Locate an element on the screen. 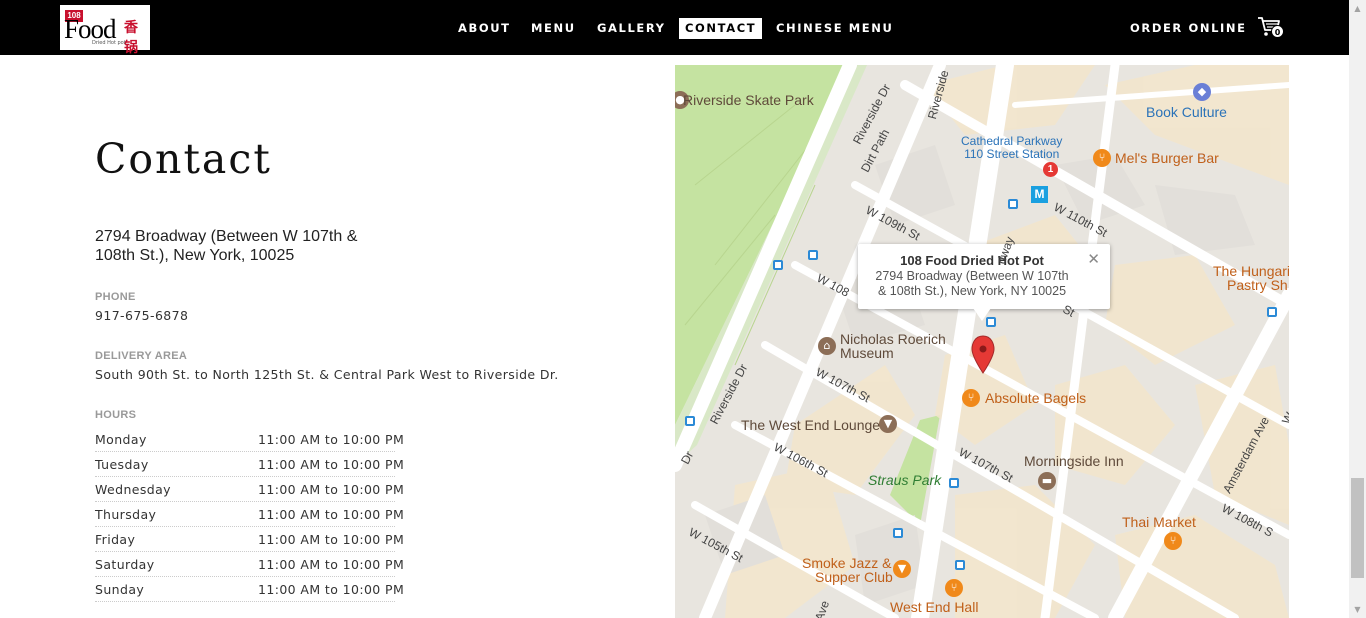 This screenshot has width=1366, height=618. map-label: 110 Street Station is located at coordinates (1012, 154).